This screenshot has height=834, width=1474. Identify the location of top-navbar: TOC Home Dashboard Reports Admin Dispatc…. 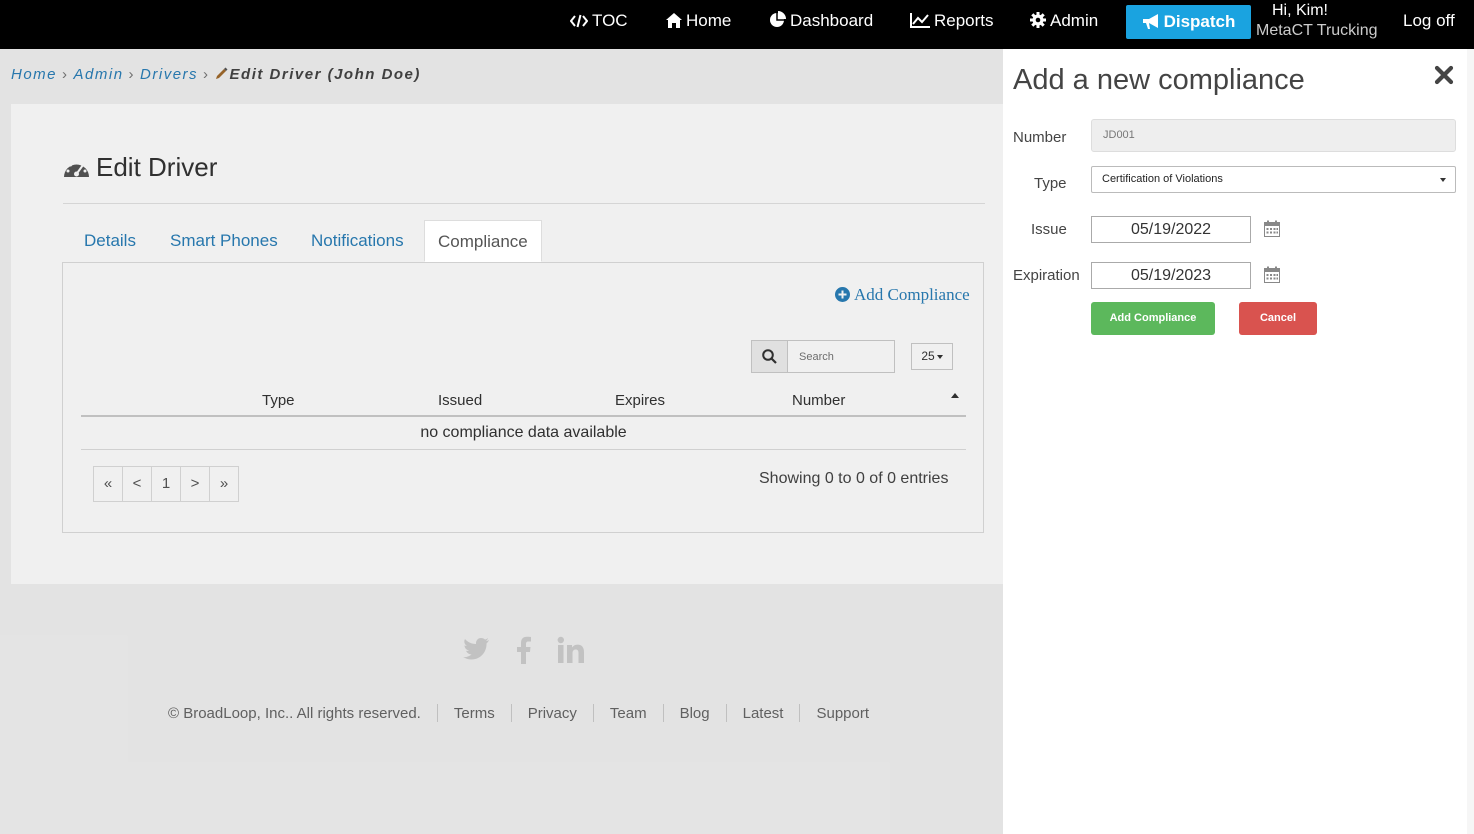
(737, 24).